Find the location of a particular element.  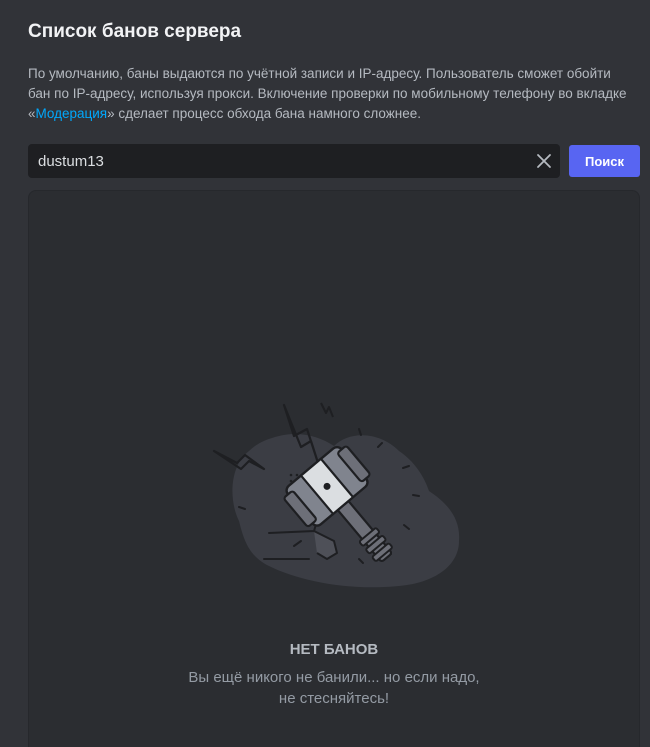

search-box is located at coordinates (294, 161).